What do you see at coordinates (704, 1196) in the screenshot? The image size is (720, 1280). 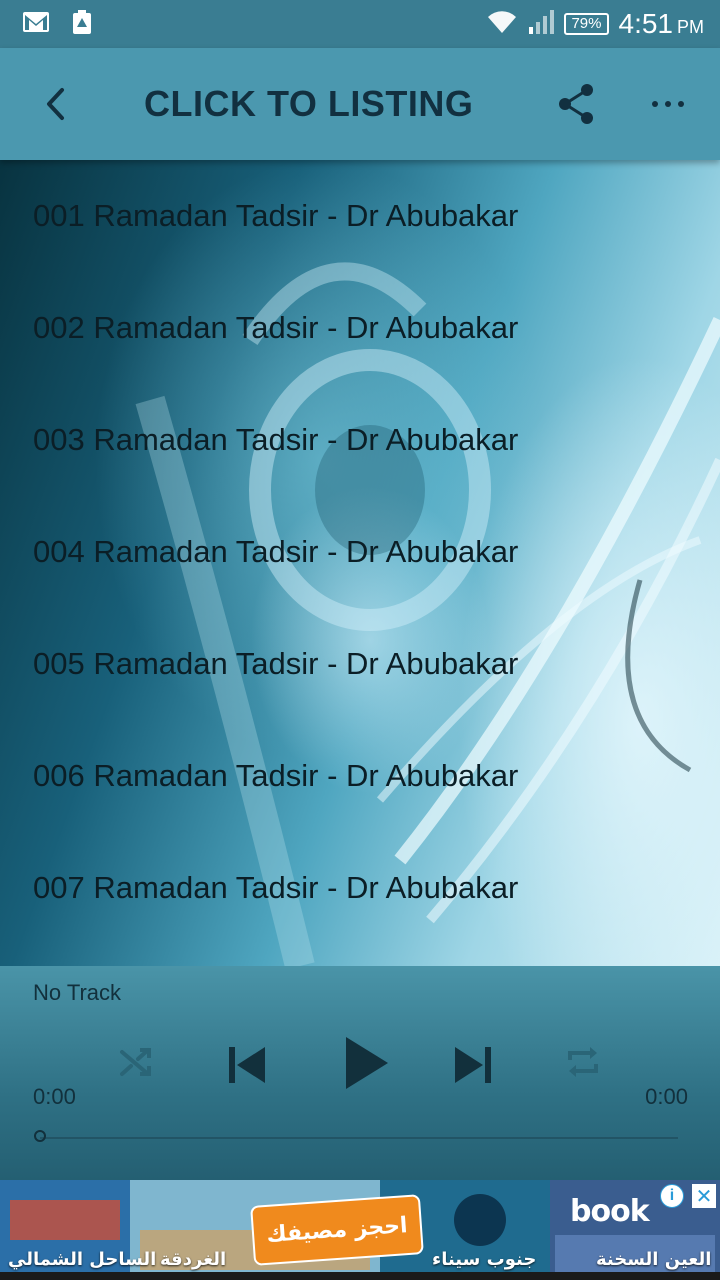 I see `ad-close-icon: ✕` at bounding box center [704, 1196].